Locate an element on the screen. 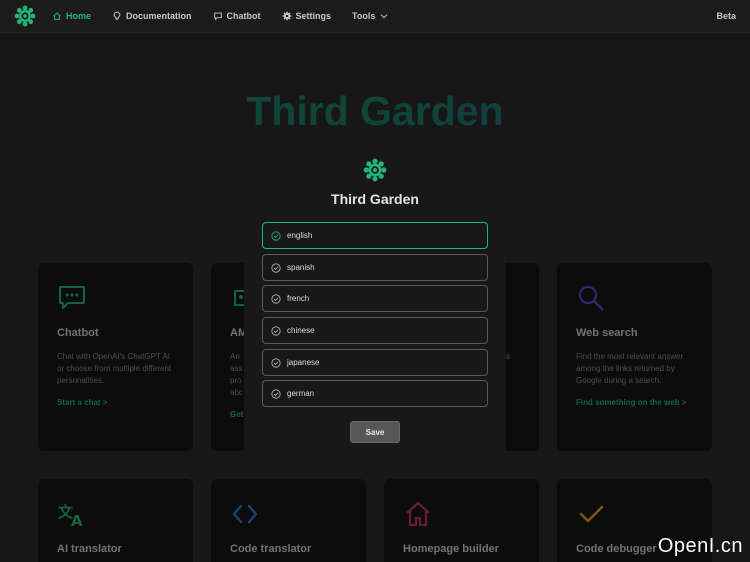  nav-home: Home is located at coordinates (71, 16).